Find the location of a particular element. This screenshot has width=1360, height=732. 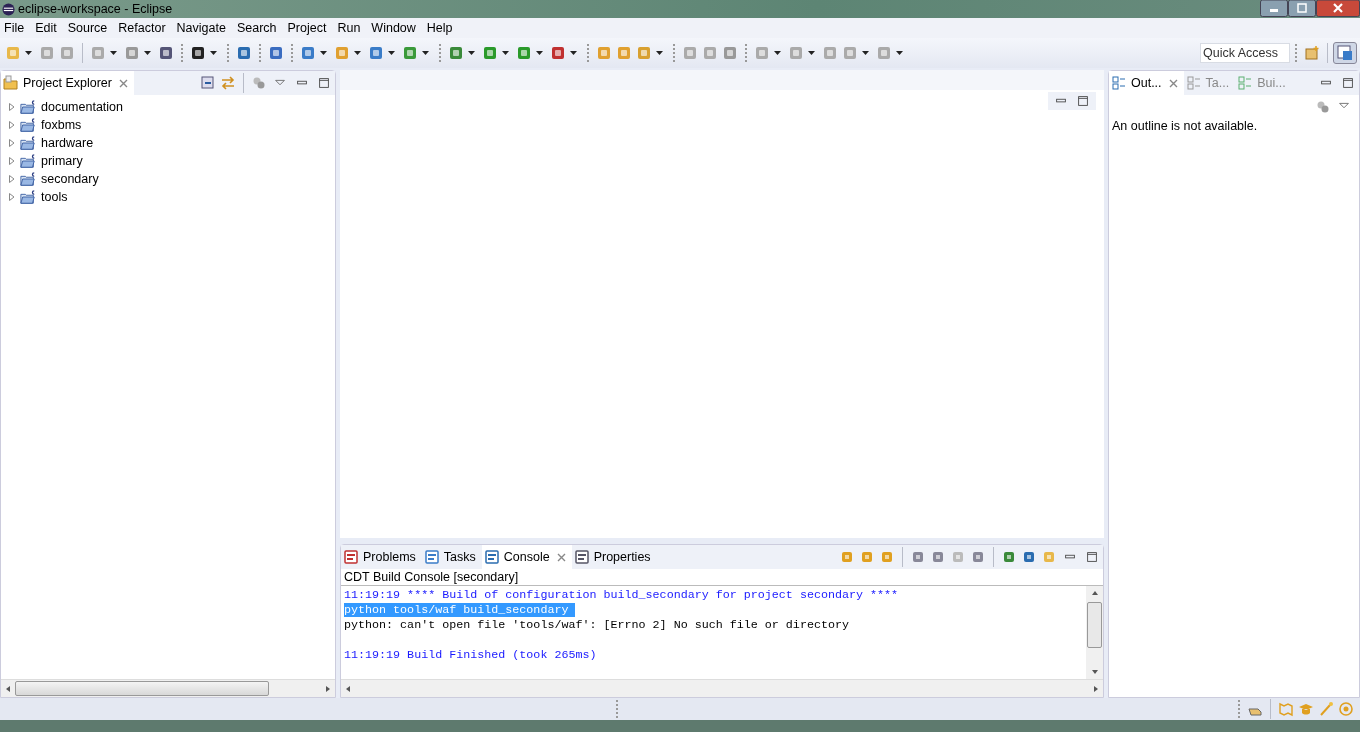

outline-tab-icon is located at coordinates (1119, 83).